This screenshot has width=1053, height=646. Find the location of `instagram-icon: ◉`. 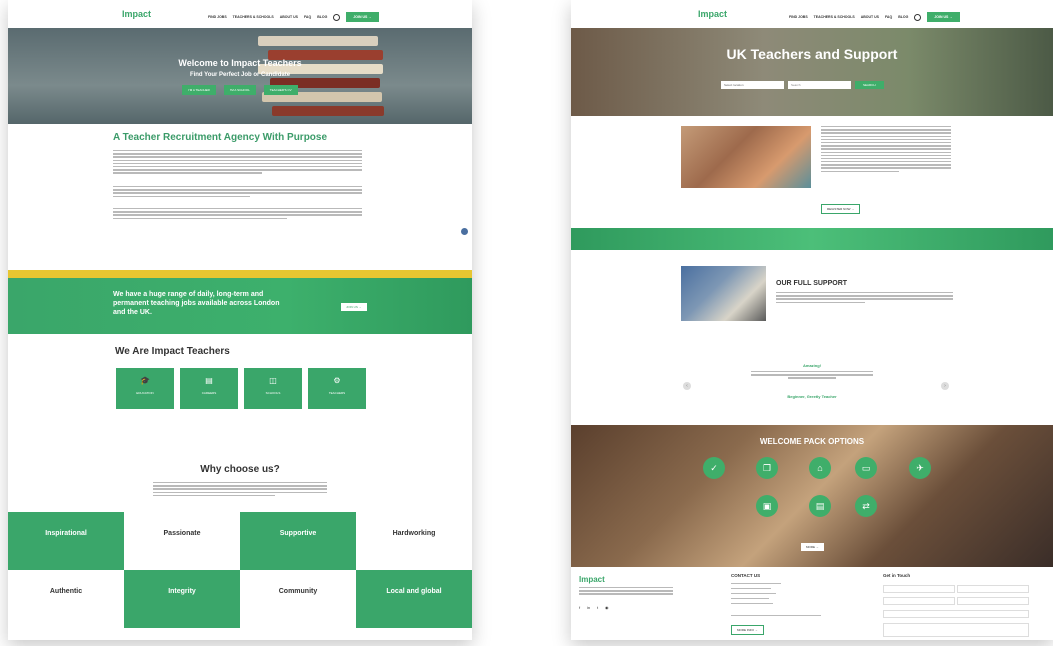

instagram-icon: ◉ is located at coordinates (607, 607).